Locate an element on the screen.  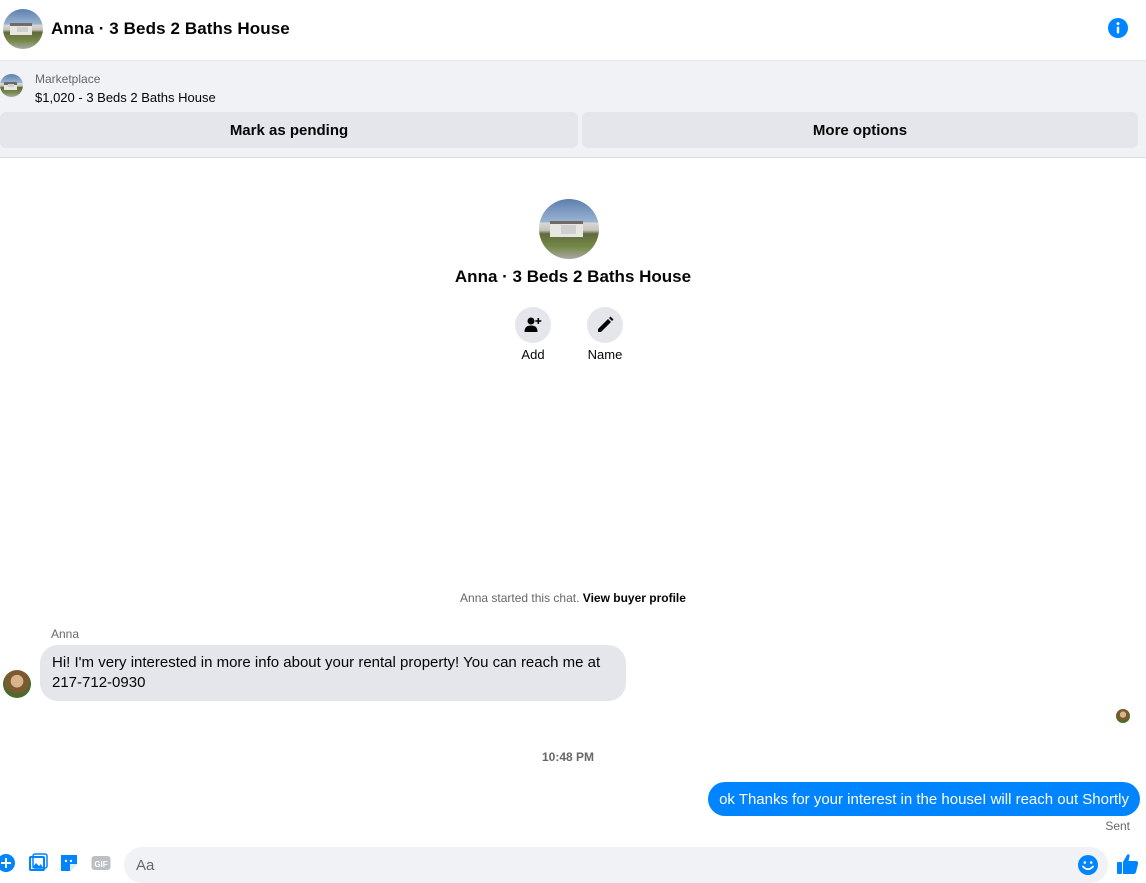
marketplace-label: Marketplace is located at coordinates (68, 79).